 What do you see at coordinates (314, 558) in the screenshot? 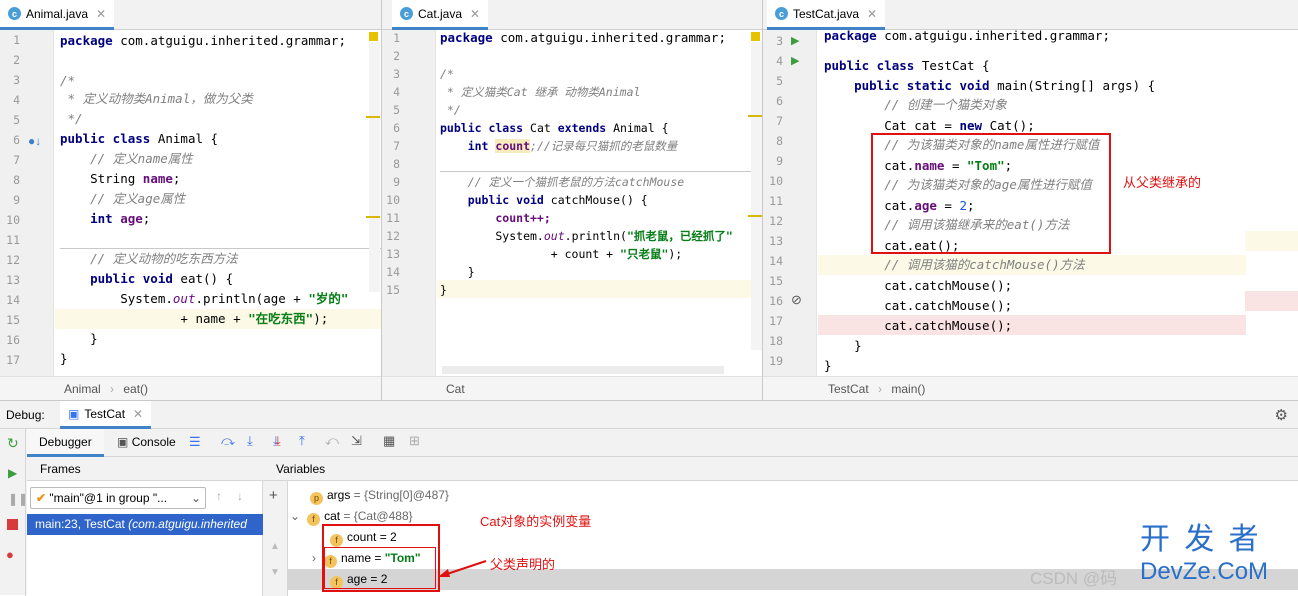
I see `chevron-right-icon: ›` at bounding box center [314, 558].